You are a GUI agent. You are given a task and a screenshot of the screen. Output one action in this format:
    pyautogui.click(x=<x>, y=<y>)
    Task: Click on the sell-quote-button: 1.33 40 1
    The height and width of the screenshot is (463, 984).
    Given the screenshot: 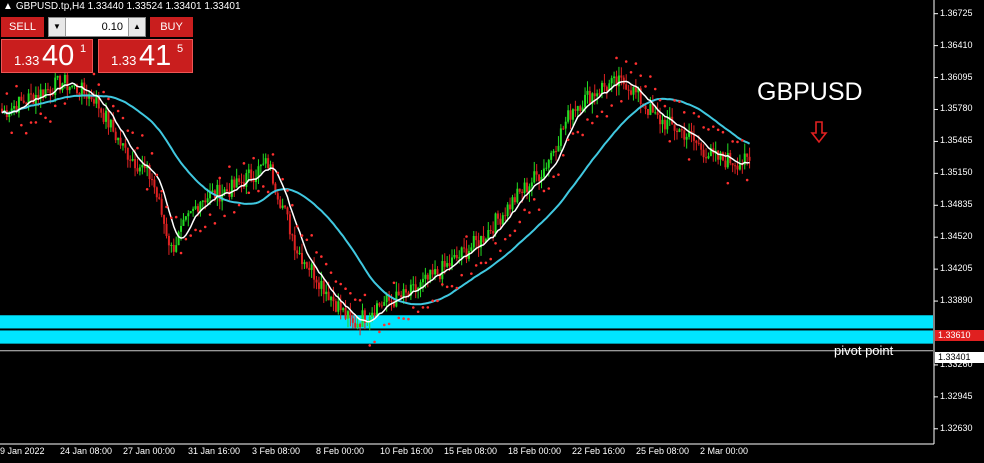 What is the action you would take?
    pyautogui.click(x=47, y=56)
    